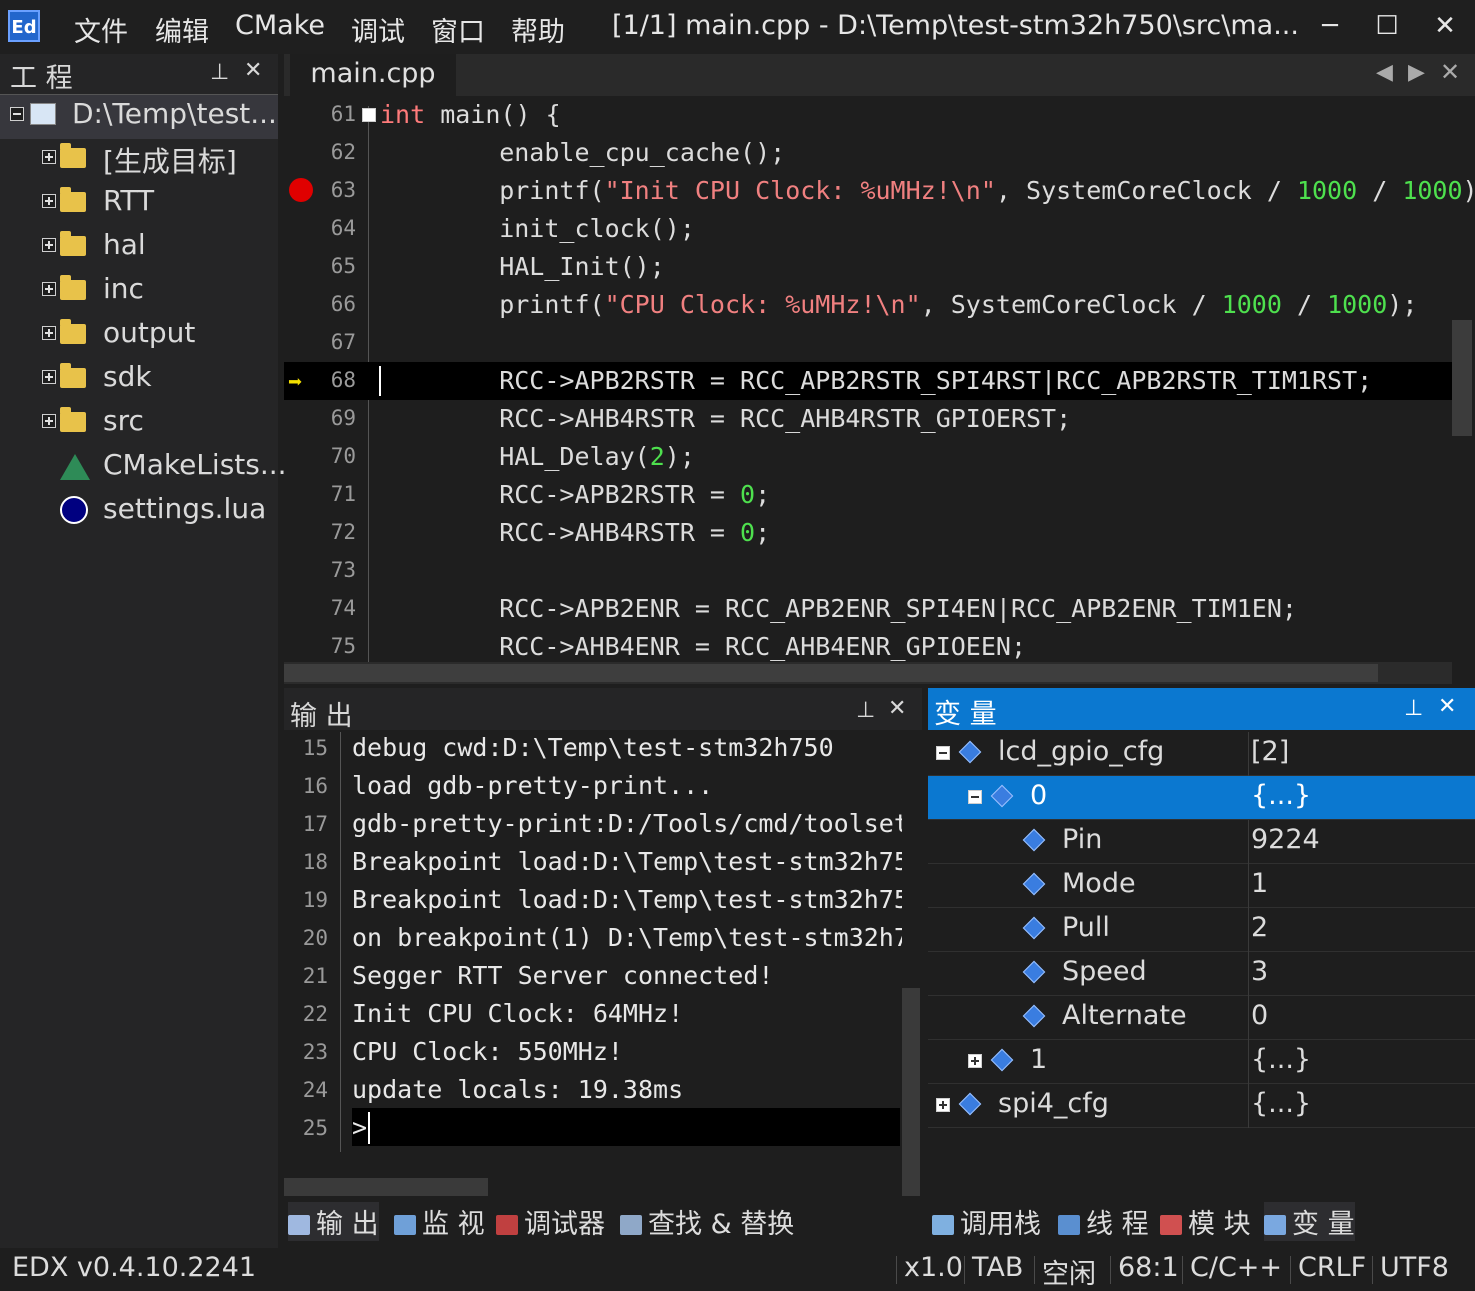  Describe the element at coordinates (1201, 1106) in the screenshot. I see `variable-row: spi4_cfg {...}` at that location.